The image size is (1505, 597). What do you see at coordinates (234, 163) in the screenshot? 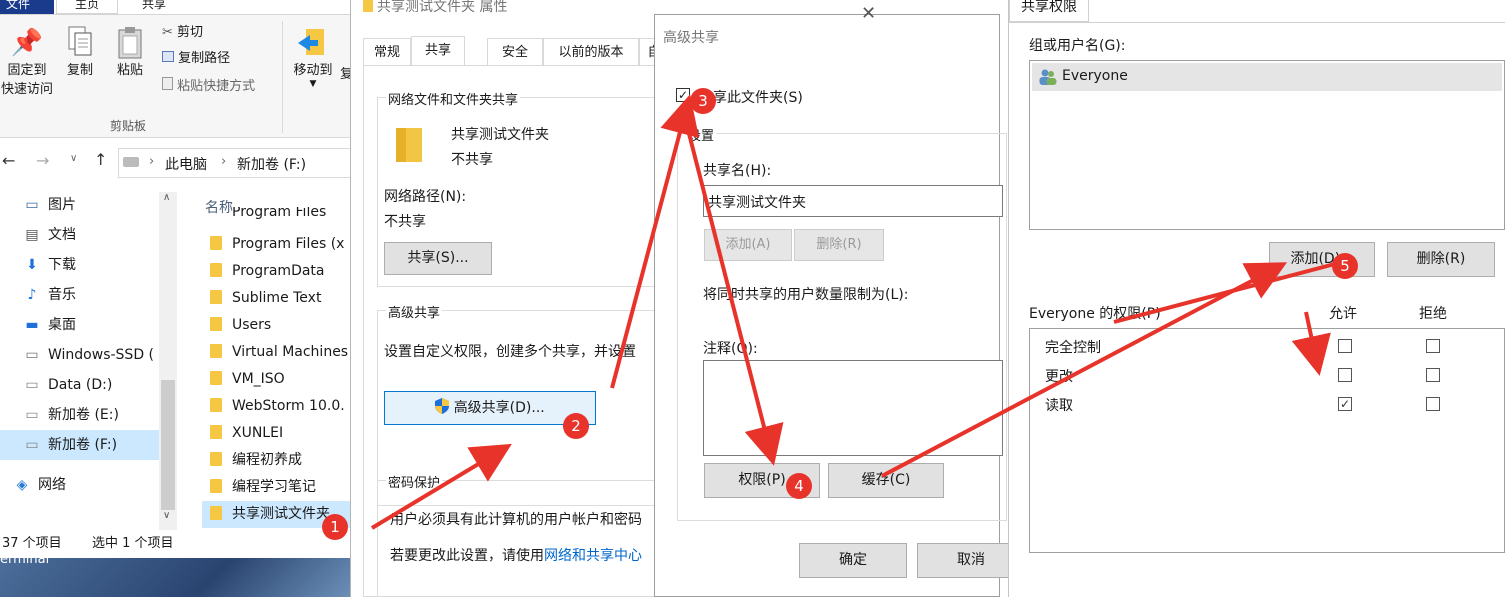
I see `breadcrumb: › 此电脑 › 新加卷 (F:)` at bounding box center [234, 163].